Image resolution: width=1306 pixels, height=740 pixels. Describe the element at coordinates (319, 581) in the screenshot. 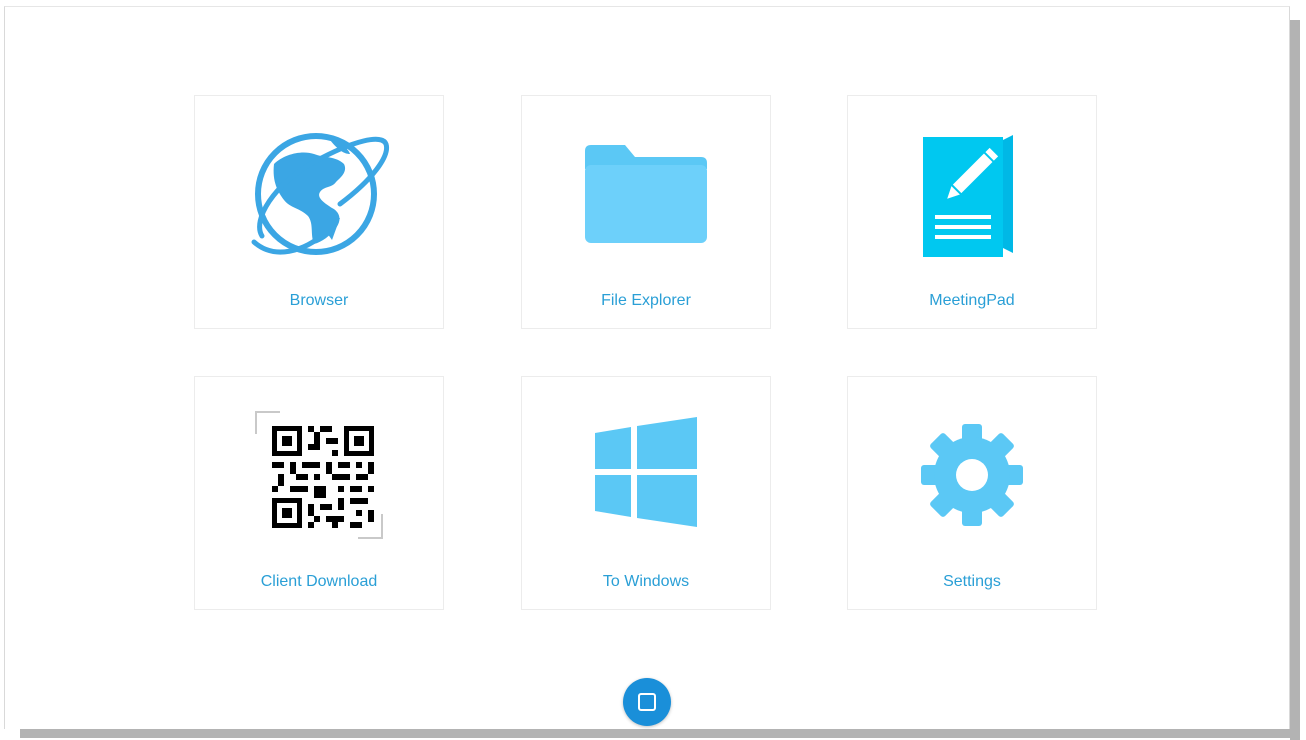

I see `tile-label: Client Download` at that location.